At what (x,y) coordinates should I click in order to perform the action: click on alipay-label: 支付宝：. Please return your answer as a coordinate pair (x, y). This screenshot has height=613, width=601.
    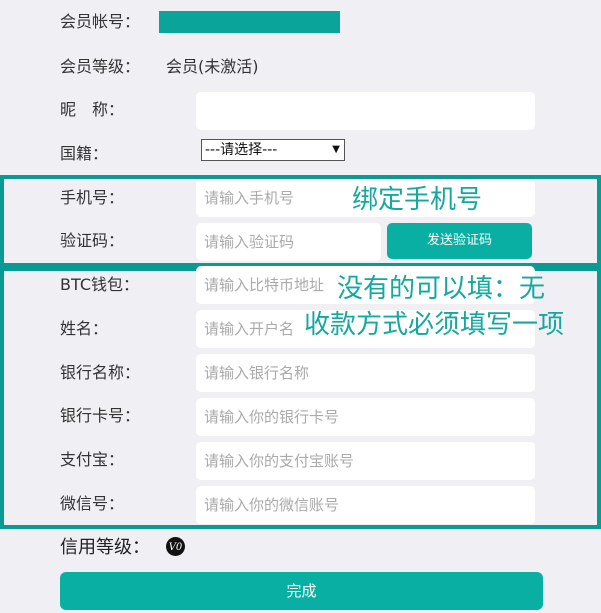
    Looking at the image, I should click on (92, 459).